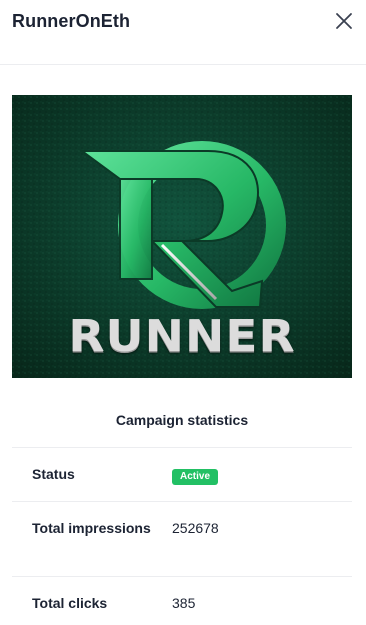 The height and width of the screenshot is (625, 366). I want to click on stats-row-impressions: Total impressions 252678, so click(182, 538).